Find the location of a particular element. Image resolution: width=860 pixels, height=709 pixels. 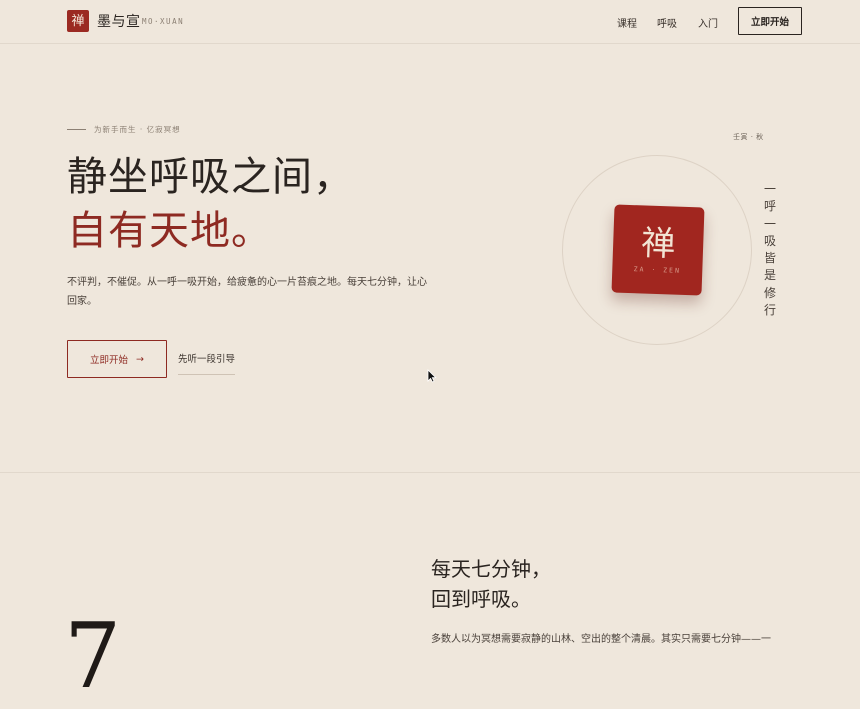

hero-start-button: 立即开始 → is located at coordinates (117, 359).